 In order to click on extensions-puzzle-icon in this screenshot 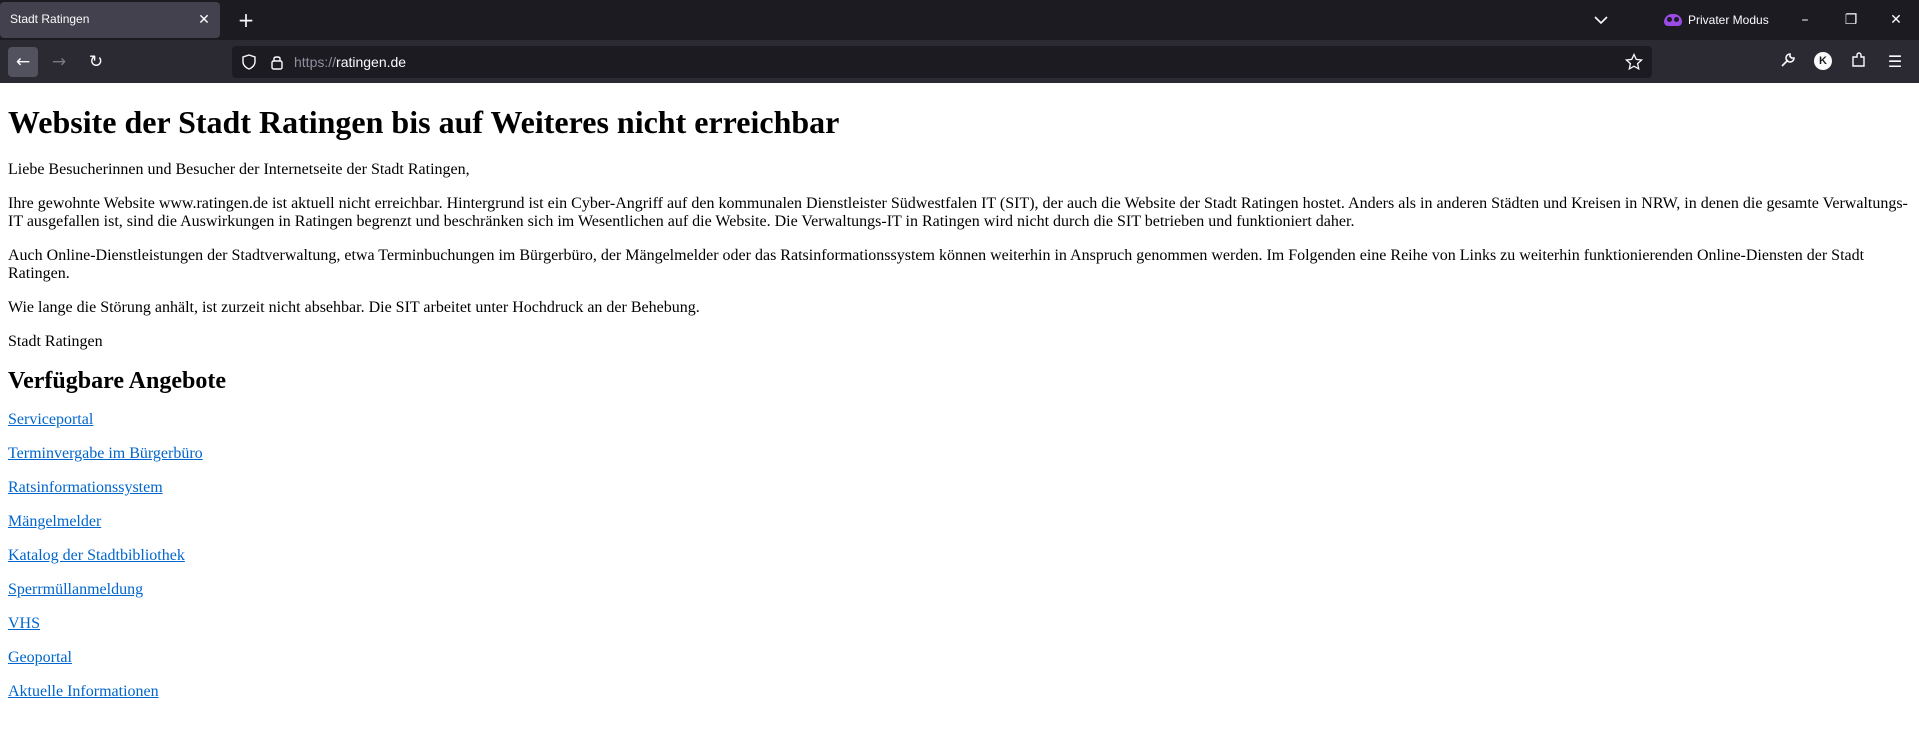, I will do `click(1859, 62)`.